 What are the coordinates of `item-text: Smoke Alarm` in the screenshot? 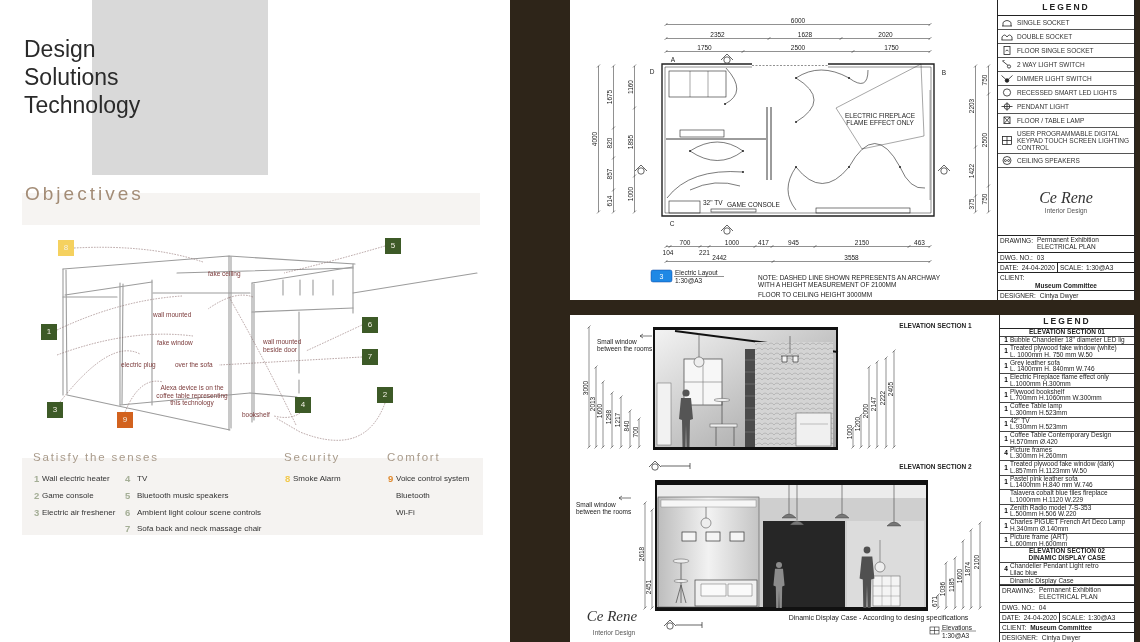 It's located at (317, 479).